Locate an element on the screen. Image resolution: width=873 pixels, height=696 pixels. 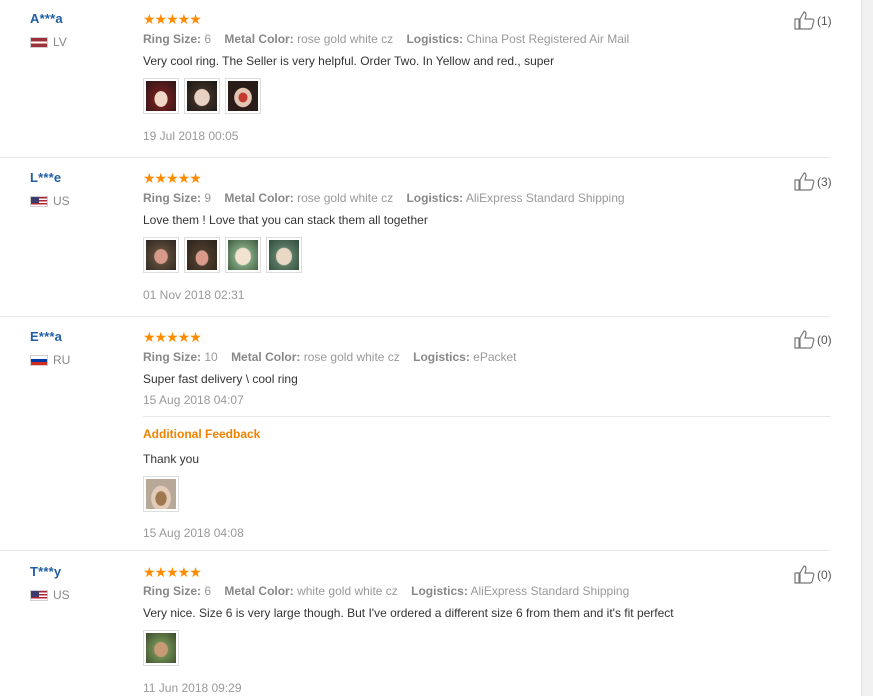
logistics-value: China Post Registered Air Mail is located at coordinates (548, 39).